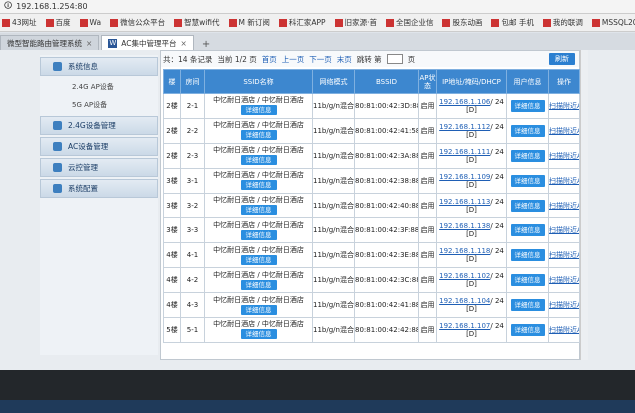  What do you see at coordinates (258, 150) in the screenshot?
I see `ssid-text: 中忆耐日酒店 / 中忆耐日酒店` at bounding box center [258, 150].